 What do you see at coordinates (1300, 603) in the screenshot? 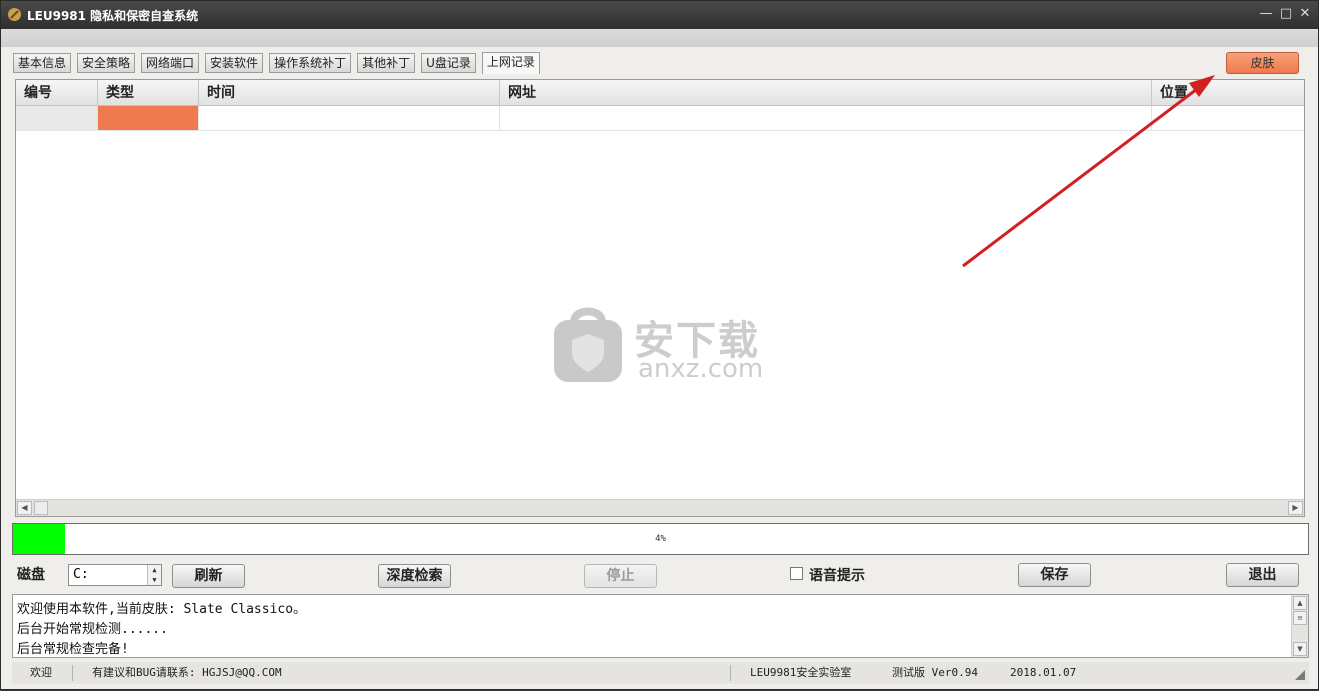
I see `scroll-up-icon: ▲` at bounding box center [1300, 603].